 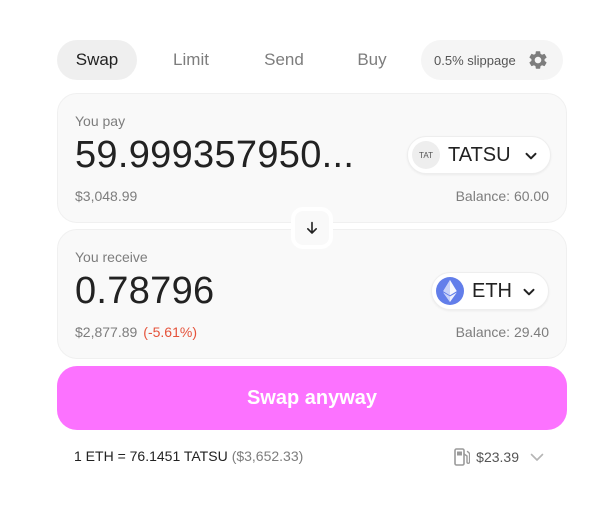 What do you see at coordinates (170, 332) in the screenshot?
I see `price-impact: (-5.61%)` at bounding box center [170, 332].